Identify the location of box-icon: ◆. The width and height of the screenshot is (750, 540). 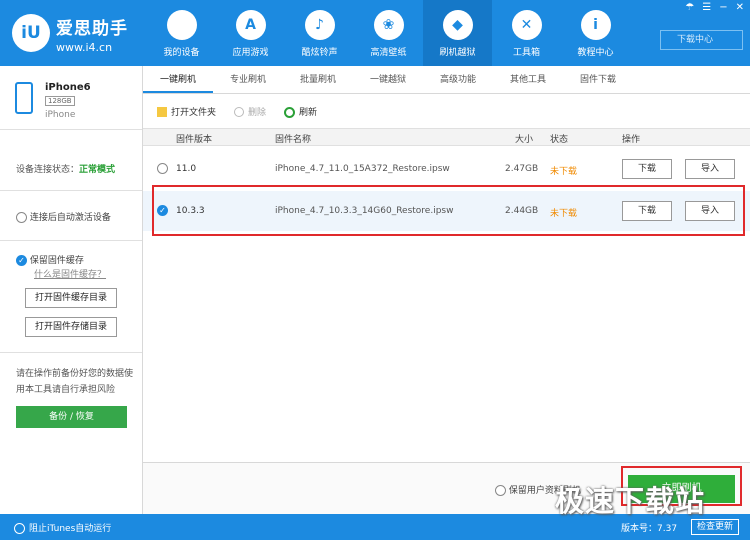
(457, 25).